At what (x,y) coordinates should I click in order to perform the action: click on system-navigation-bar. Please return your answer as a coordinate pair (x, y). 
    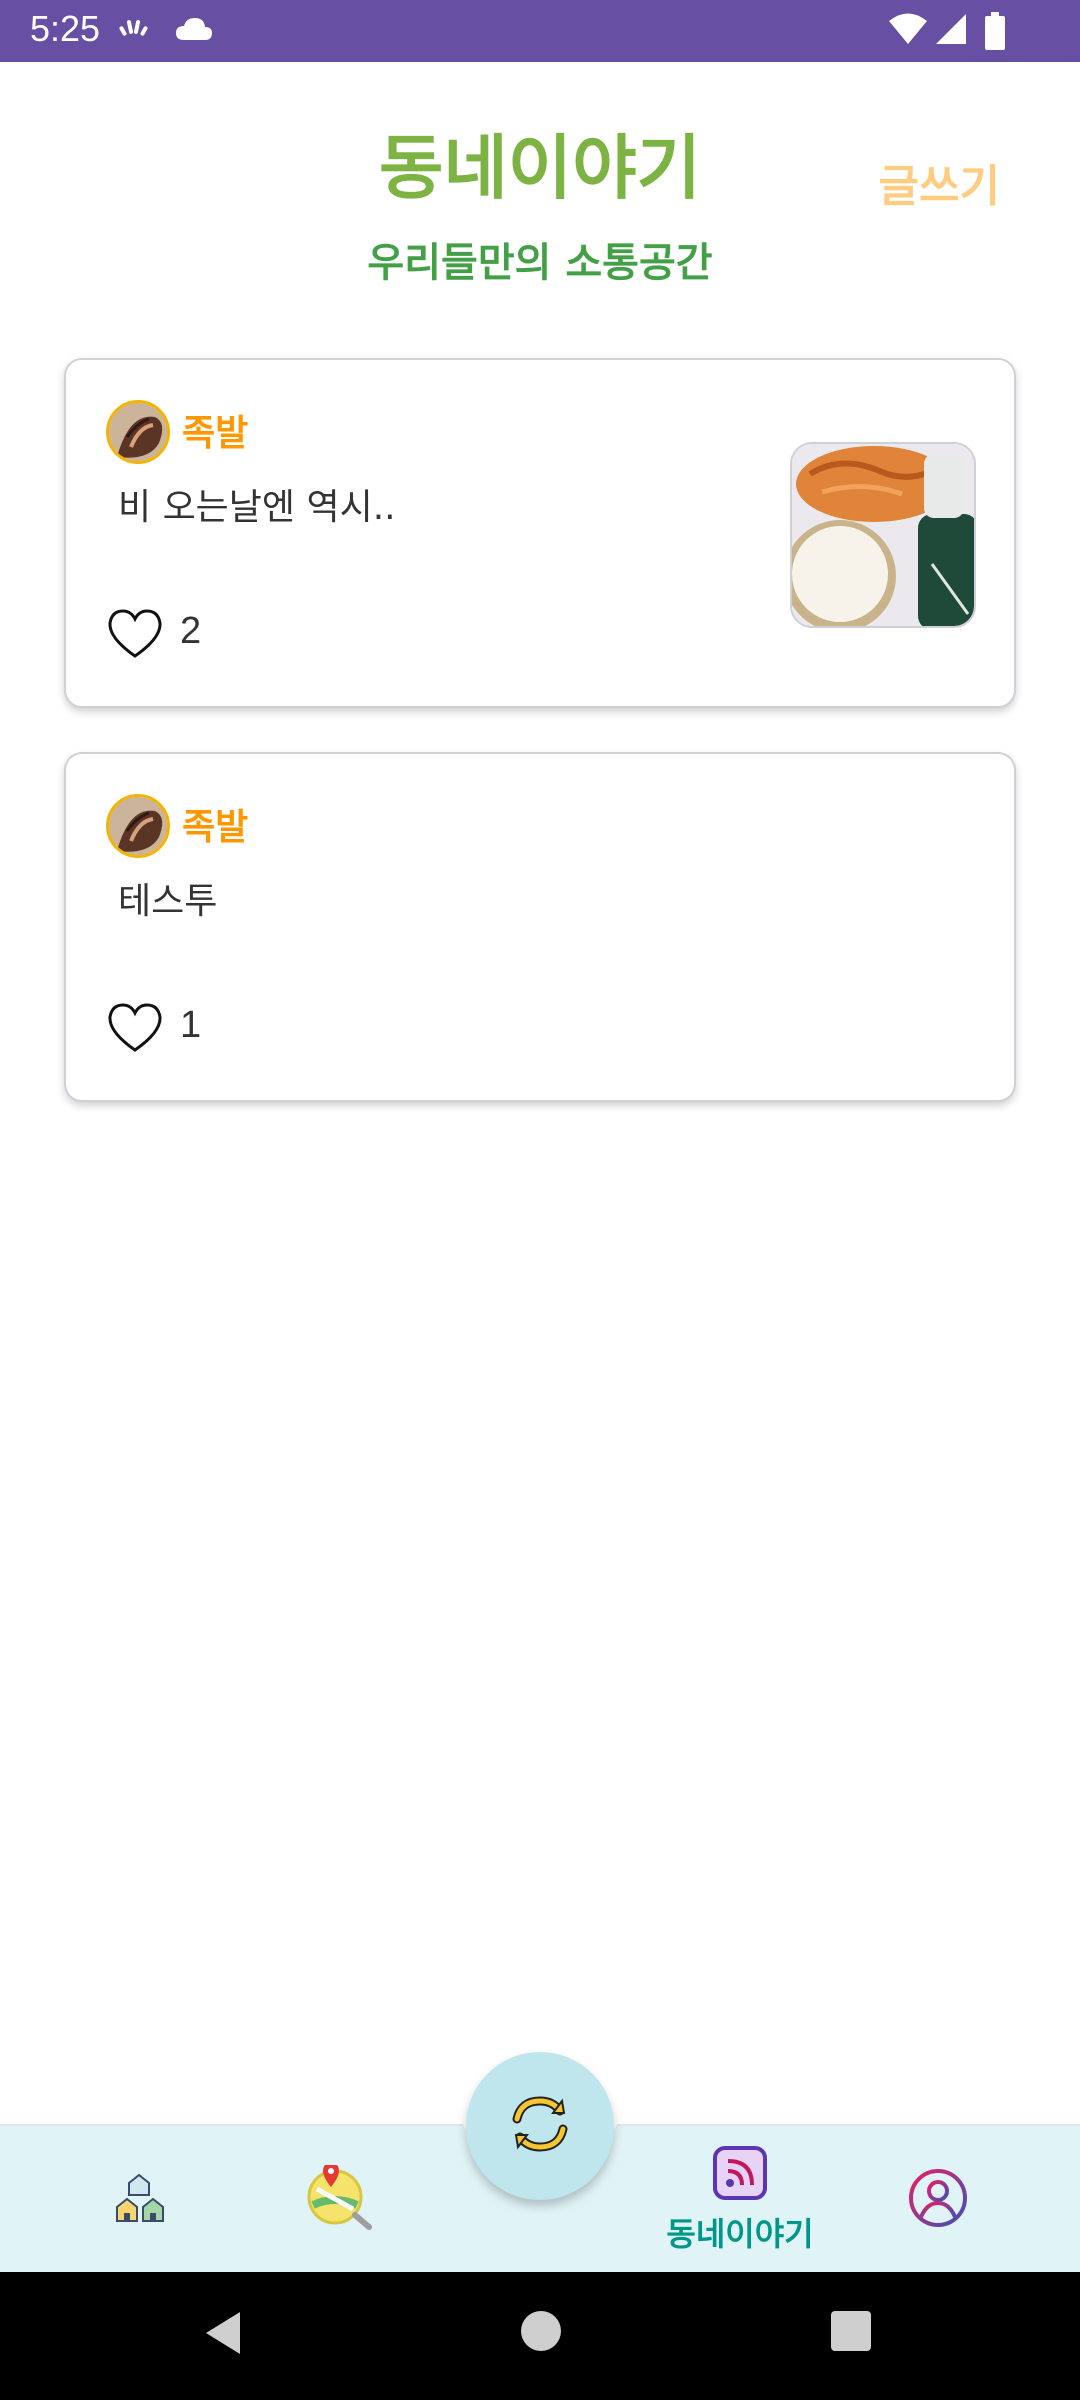
    Looking at the image, I should click on (540, 2336).